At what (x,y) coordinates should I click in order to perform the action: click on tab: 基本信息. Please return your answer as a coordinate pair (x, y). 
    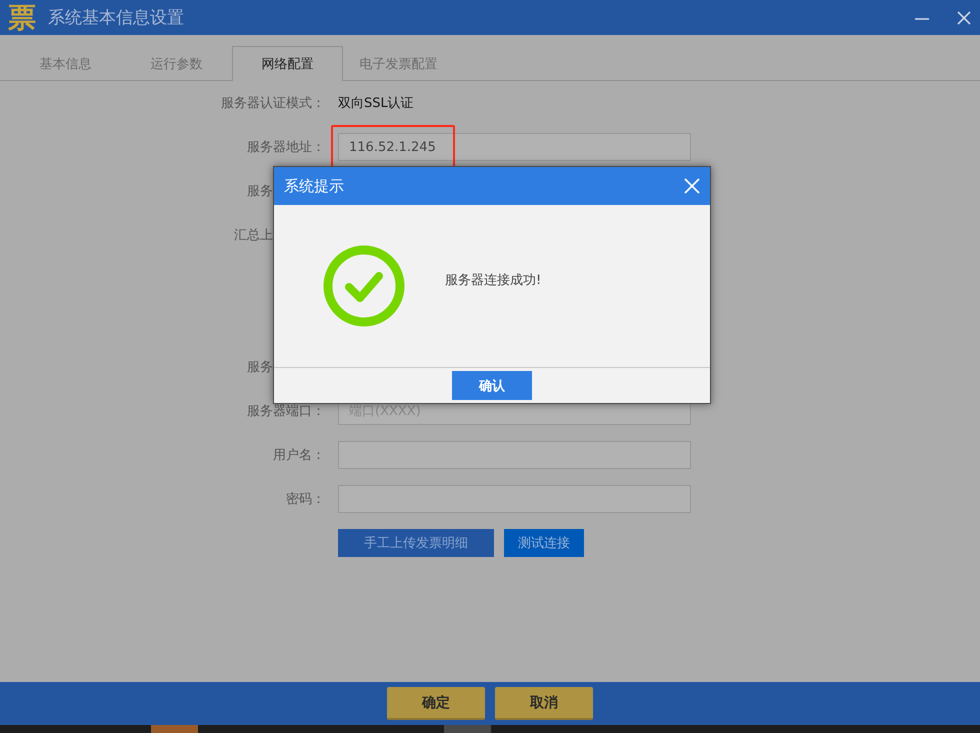
    Looking at the image, I should click on (65, 63).